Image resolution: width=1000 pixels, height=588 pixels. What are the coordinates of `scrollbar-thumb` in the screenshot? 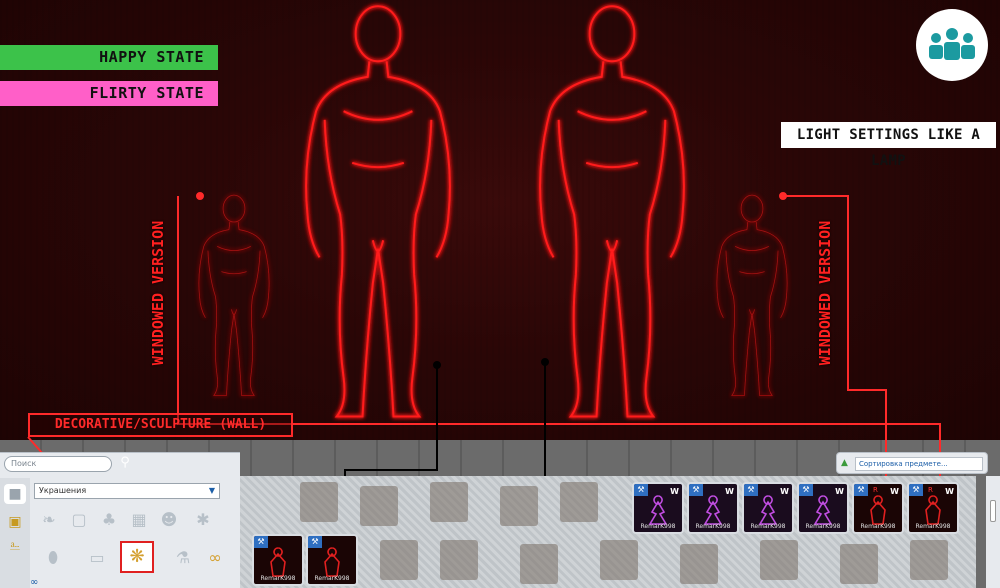 It's located at (993, 511).